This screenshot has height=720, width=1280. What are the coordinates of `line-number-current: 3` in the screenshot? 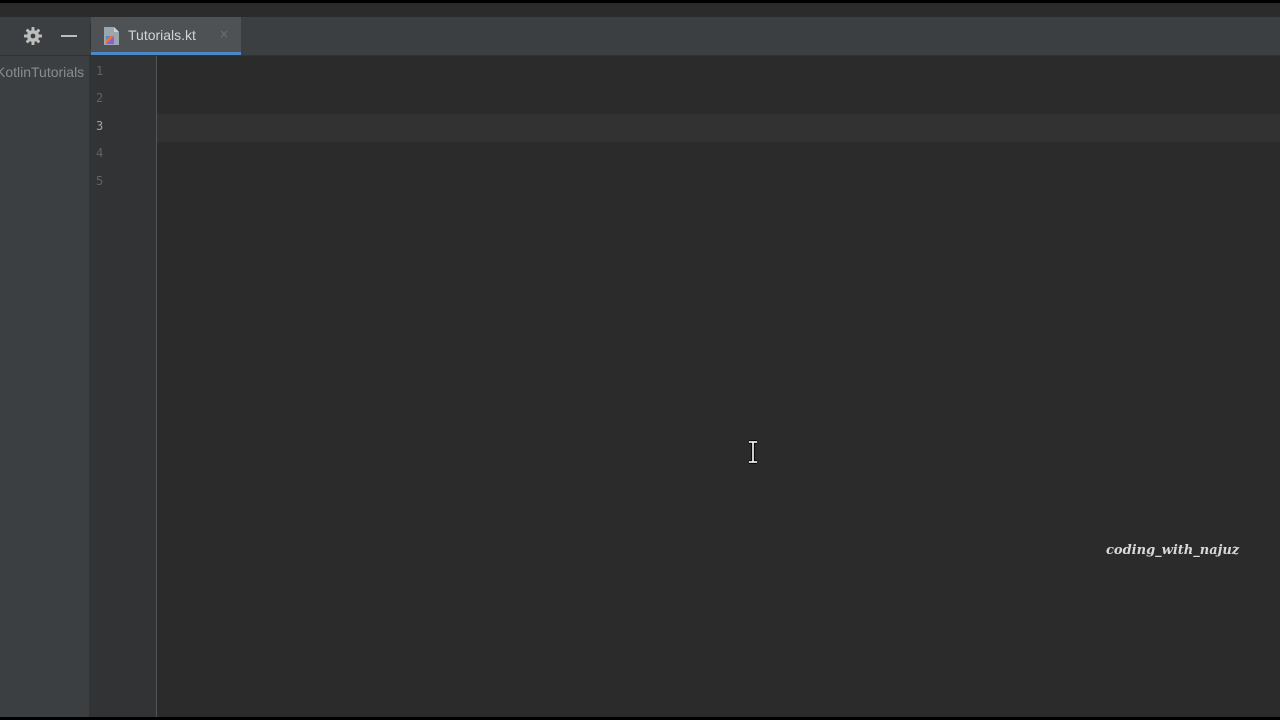 It's located at (100, 126).